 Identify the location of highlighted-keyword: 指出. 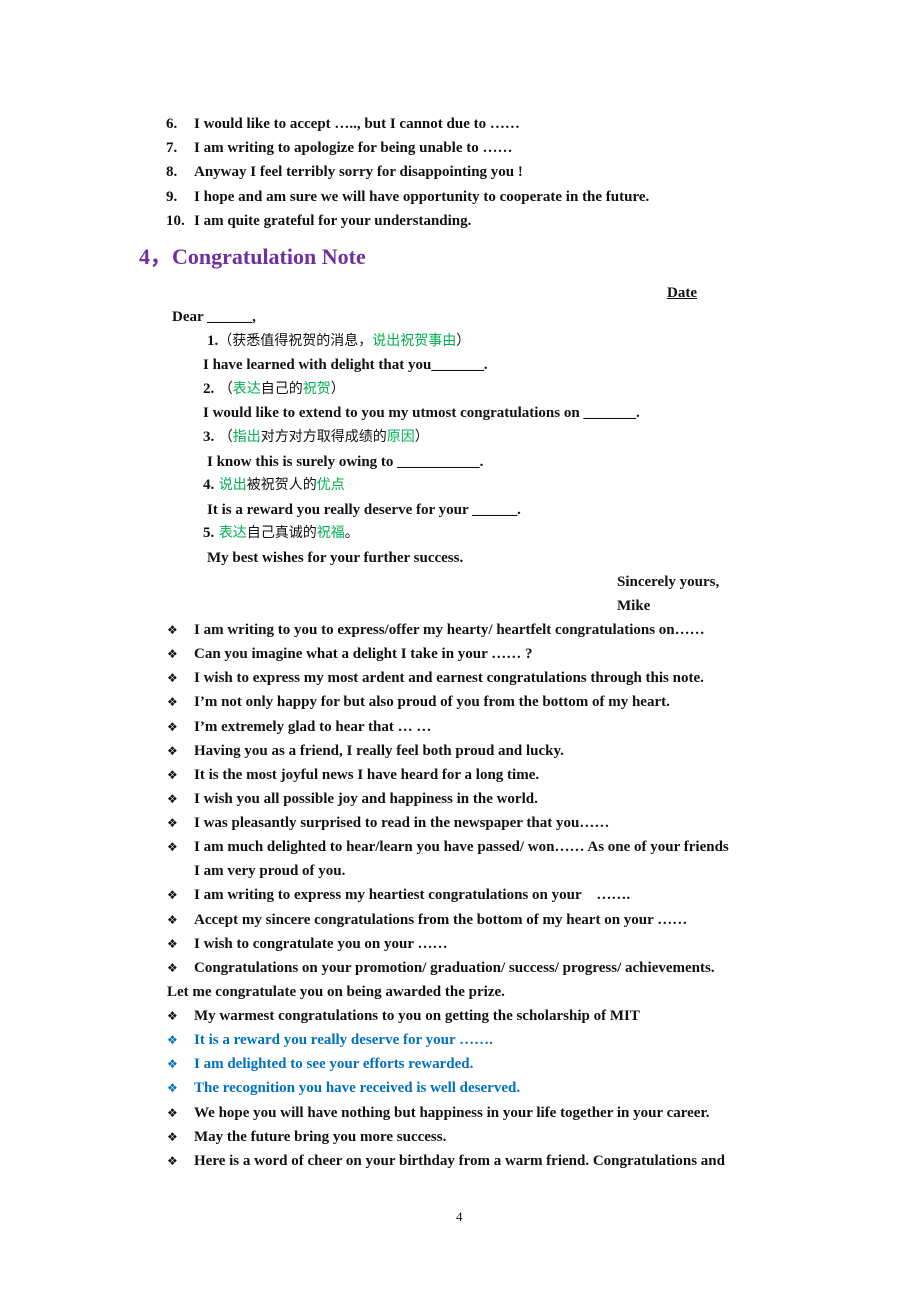
(246, 437).